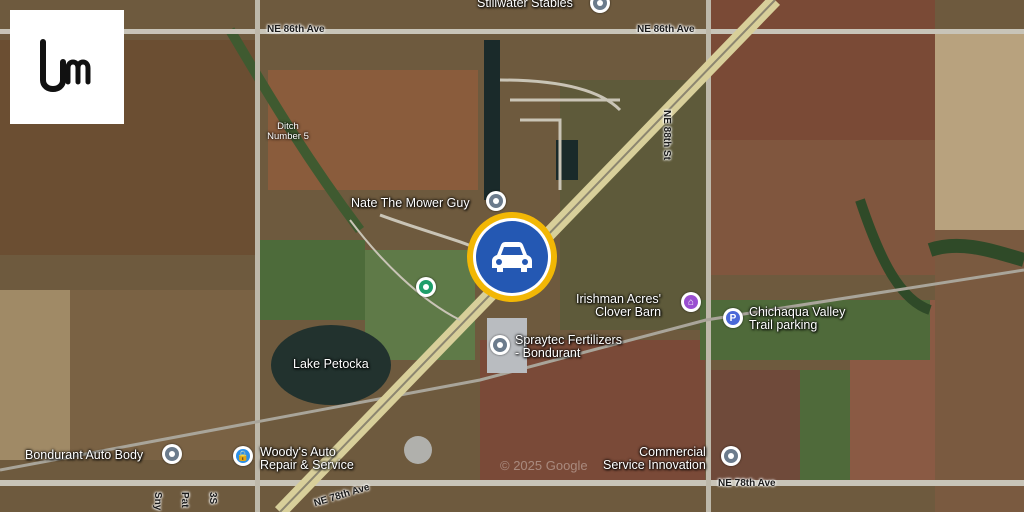  Describe the element at coordinates (568, 346) in the screenshot. I see `place-label-spraytec: Spraytec Fertilizers - Bondurant` at that location.